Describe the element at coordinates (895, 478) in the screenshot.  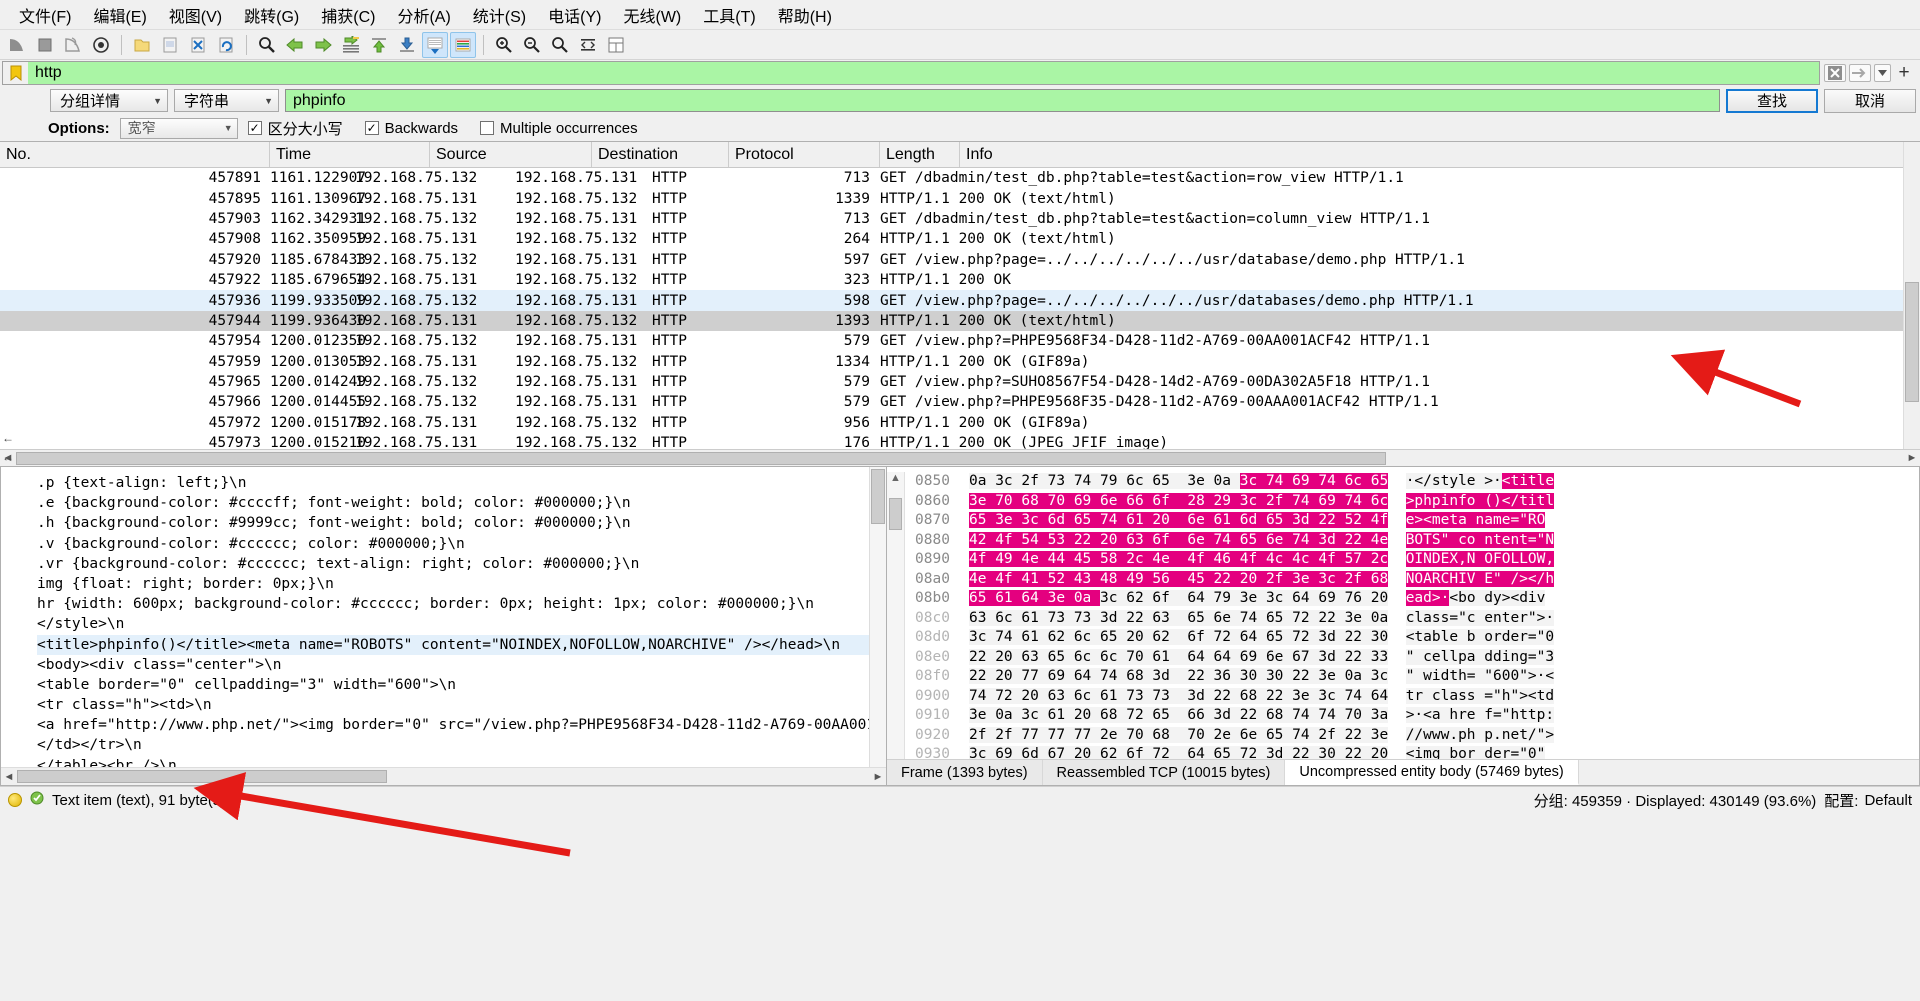
I see `scroll-up-icon: ▲` at that location.